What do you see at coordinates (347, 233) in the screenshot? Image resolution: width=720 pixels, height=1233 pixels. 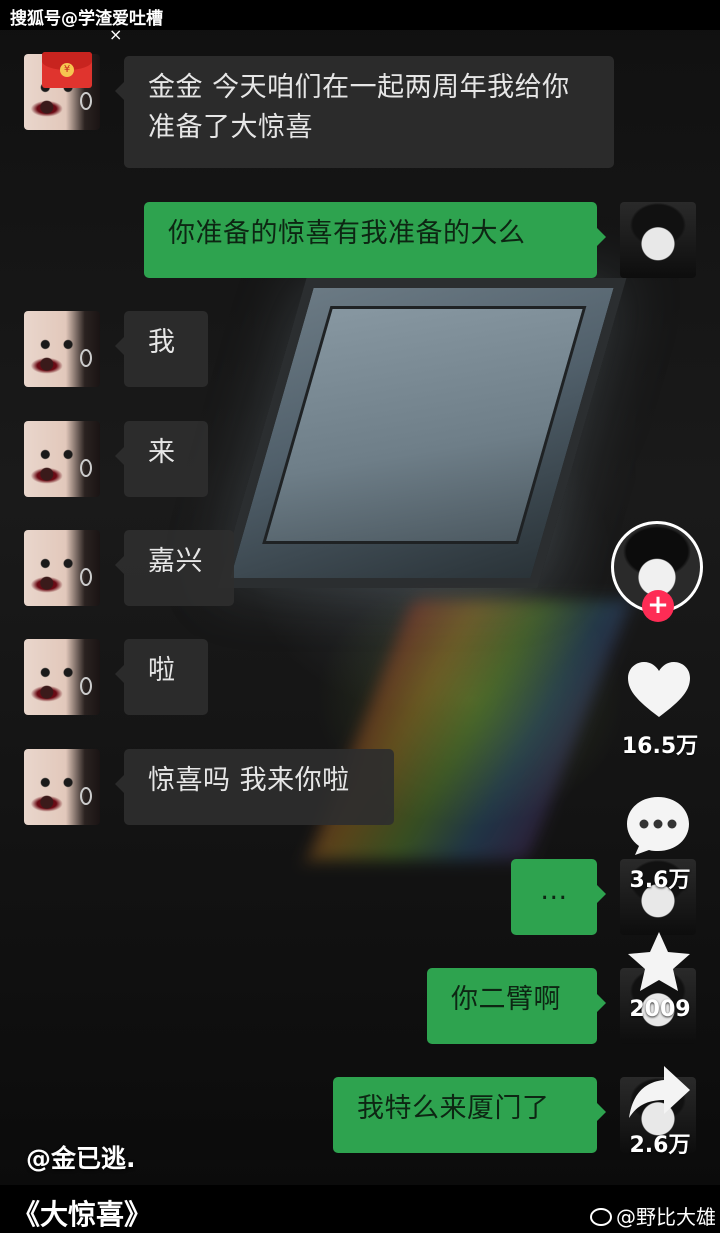 I see `message-text: 你准备的惊喜有我准备的大么` at bounding box center [347, 233].